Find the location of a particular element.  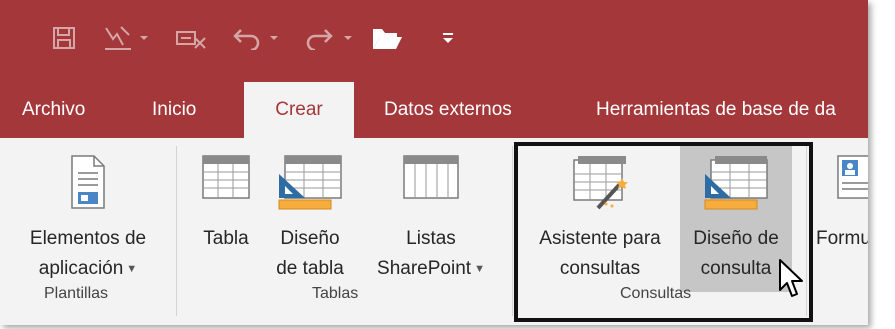

elementos-label-1: Elementos de is located at coordinates (88, 238).